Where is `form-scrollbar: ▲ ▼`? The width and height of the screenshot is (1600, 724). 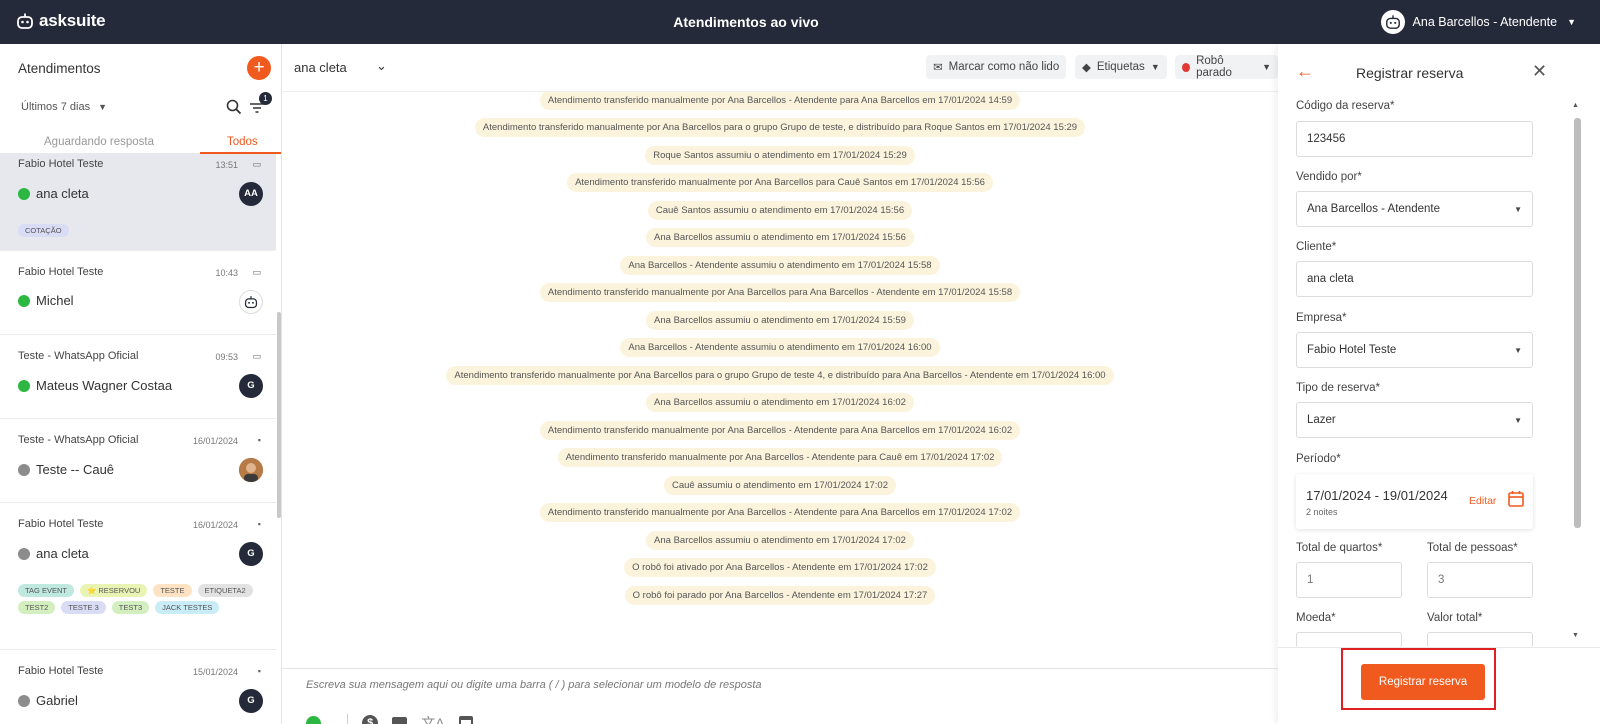
form-scrollbar: ▲ ▼ is located at coordinates (1576, 371).